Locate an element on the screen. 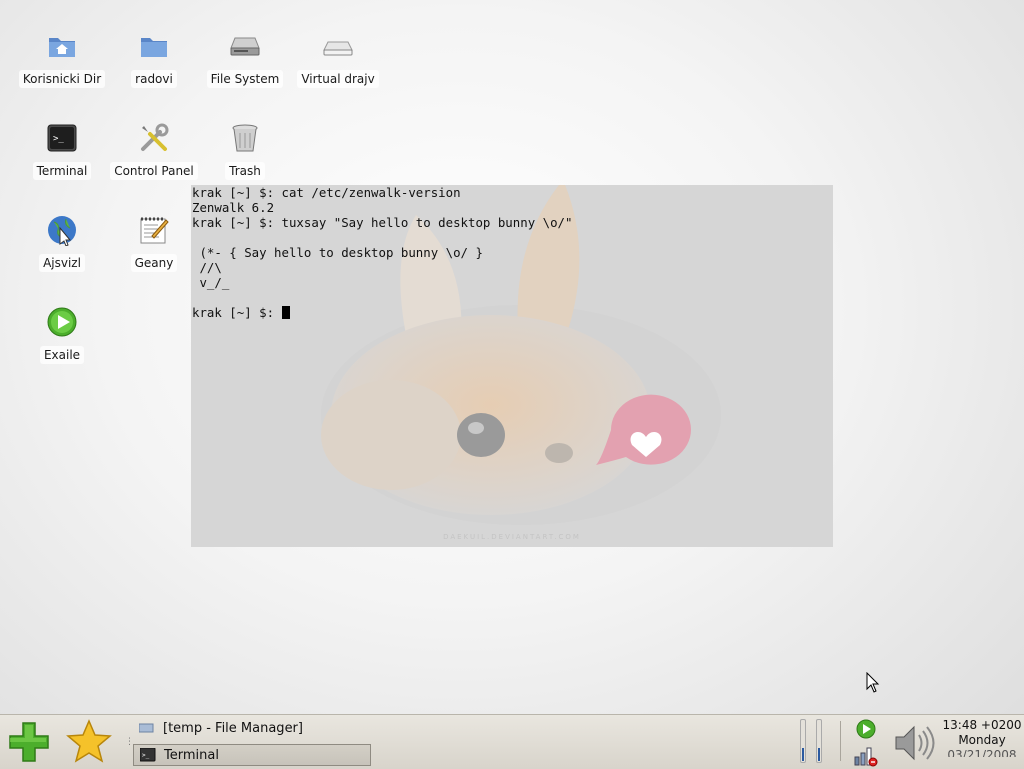 This screenshot has width=1024, height=769. control-panel-icon is located at coordinates (155, 137).